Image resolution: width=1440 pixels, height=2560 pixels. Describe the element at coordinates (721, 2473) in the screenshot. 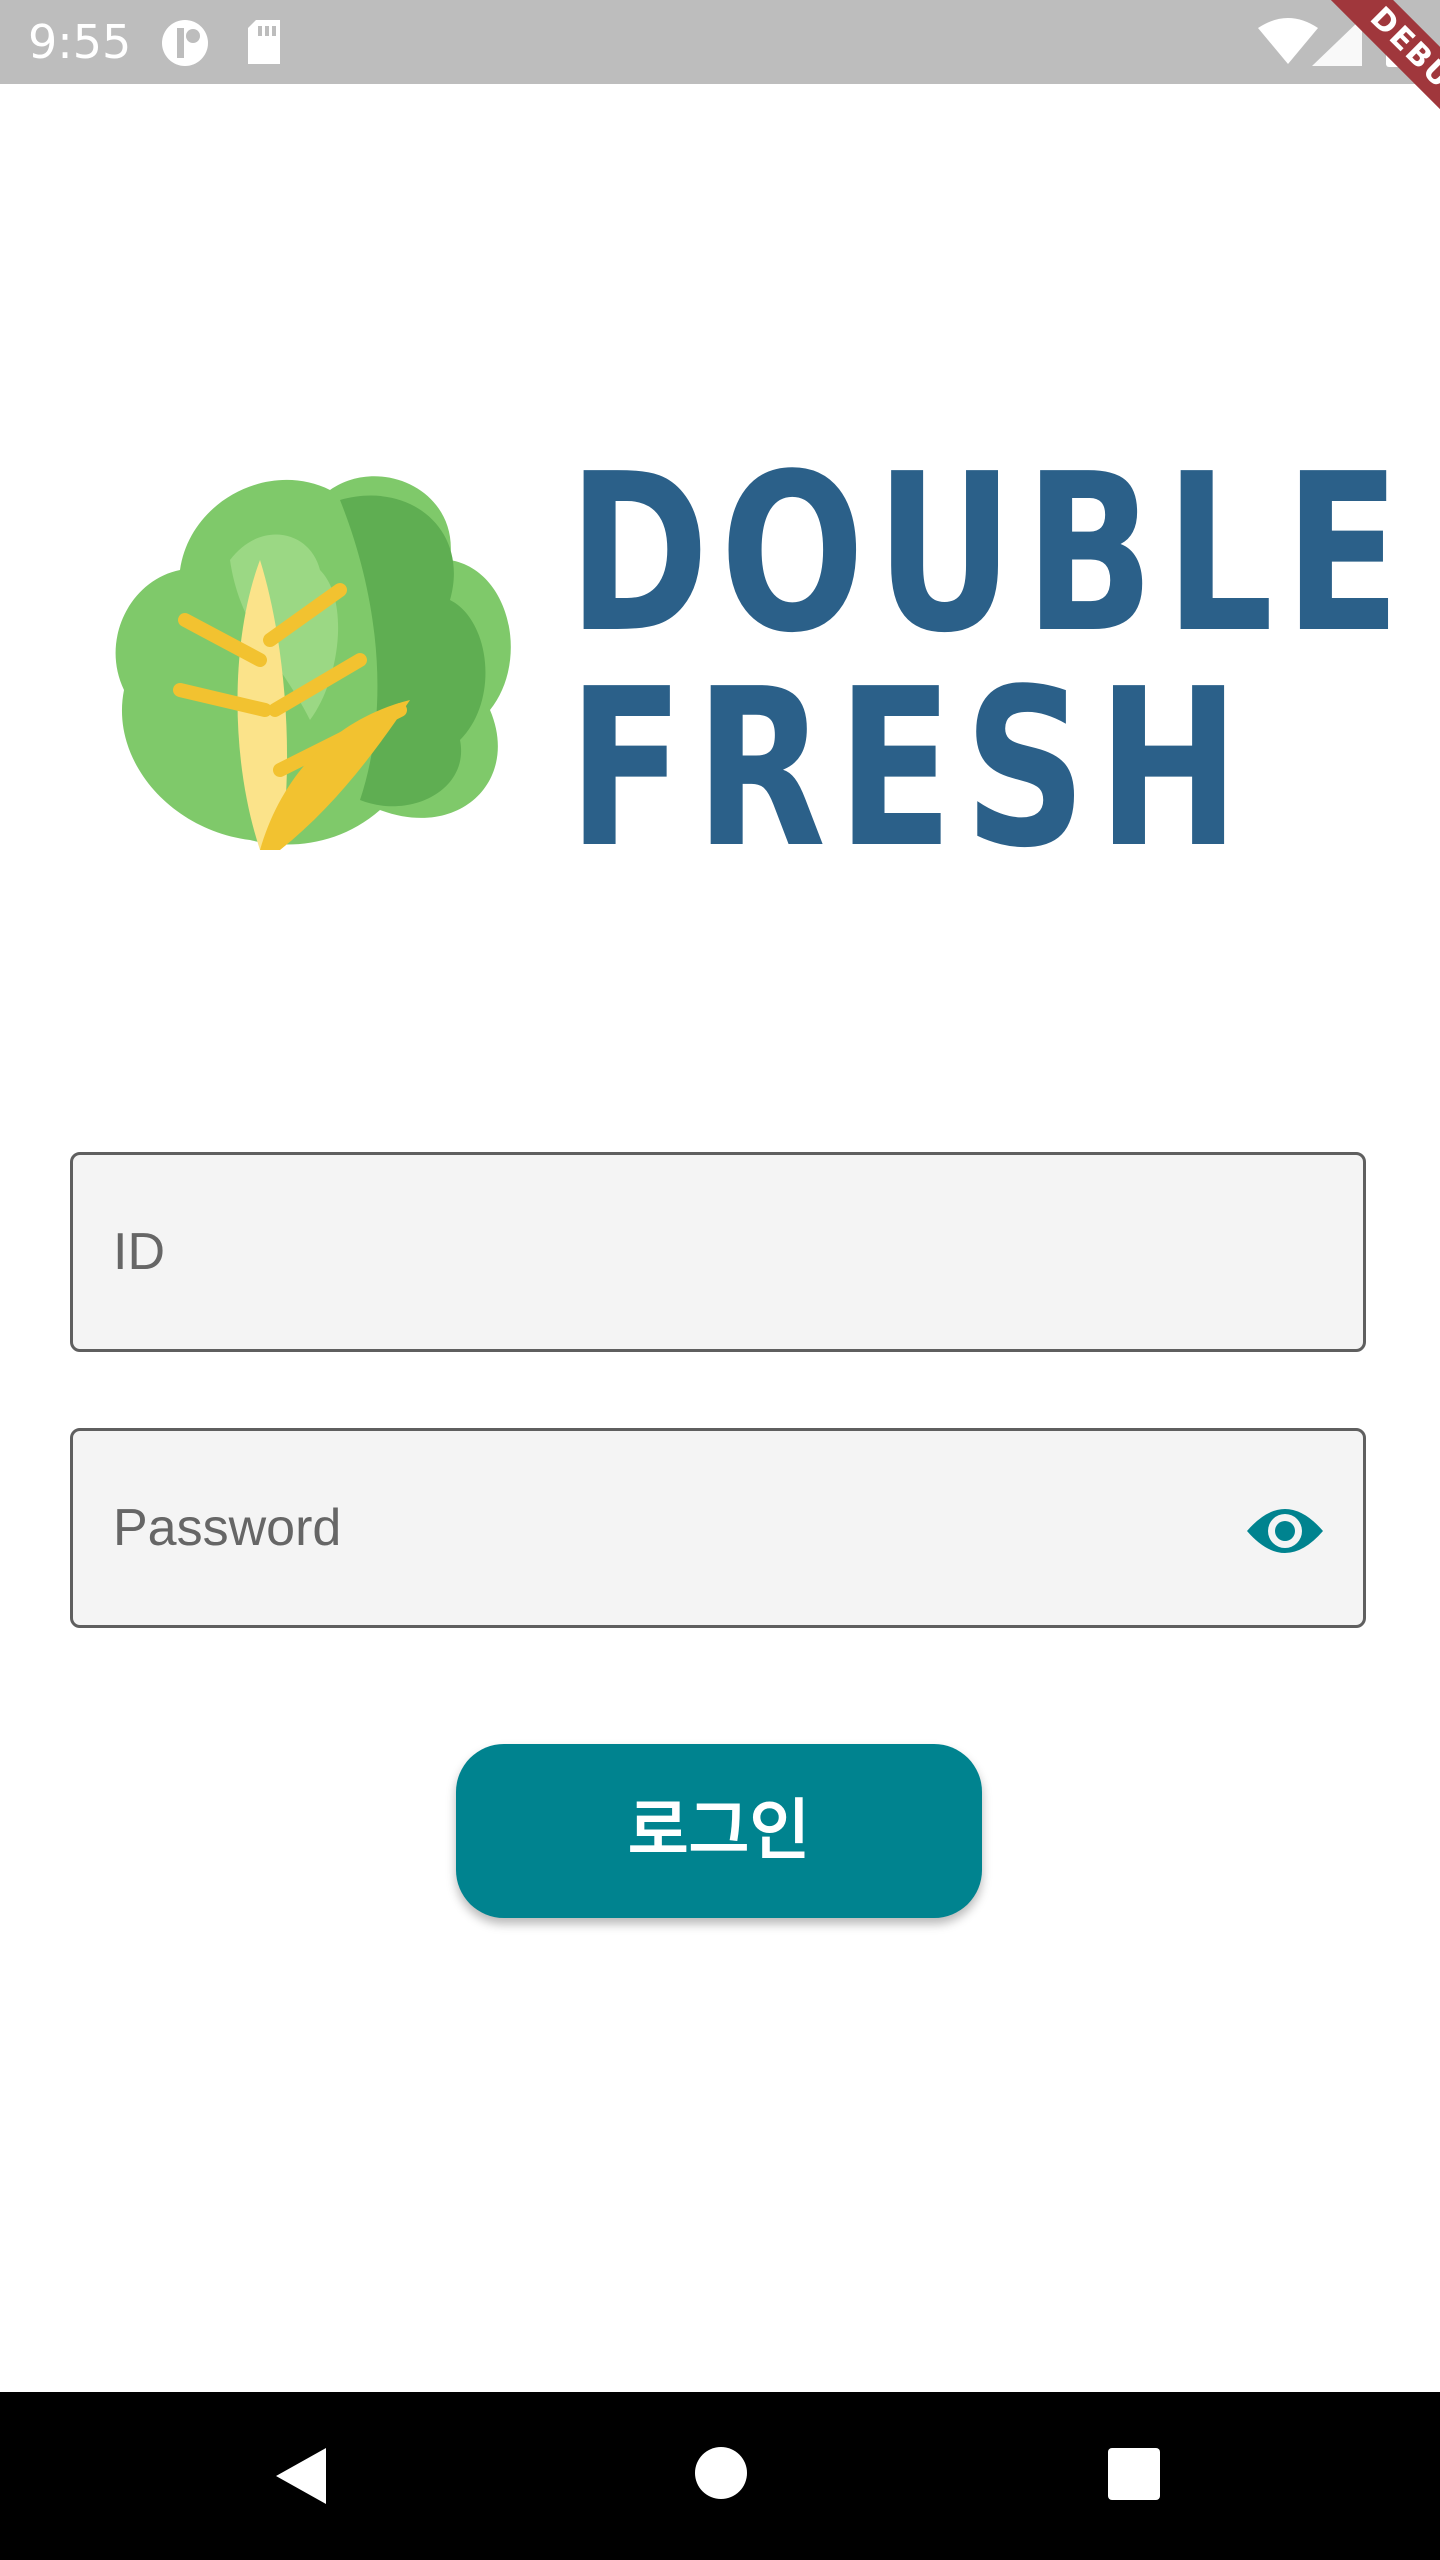

I see `home-icon` at that location.